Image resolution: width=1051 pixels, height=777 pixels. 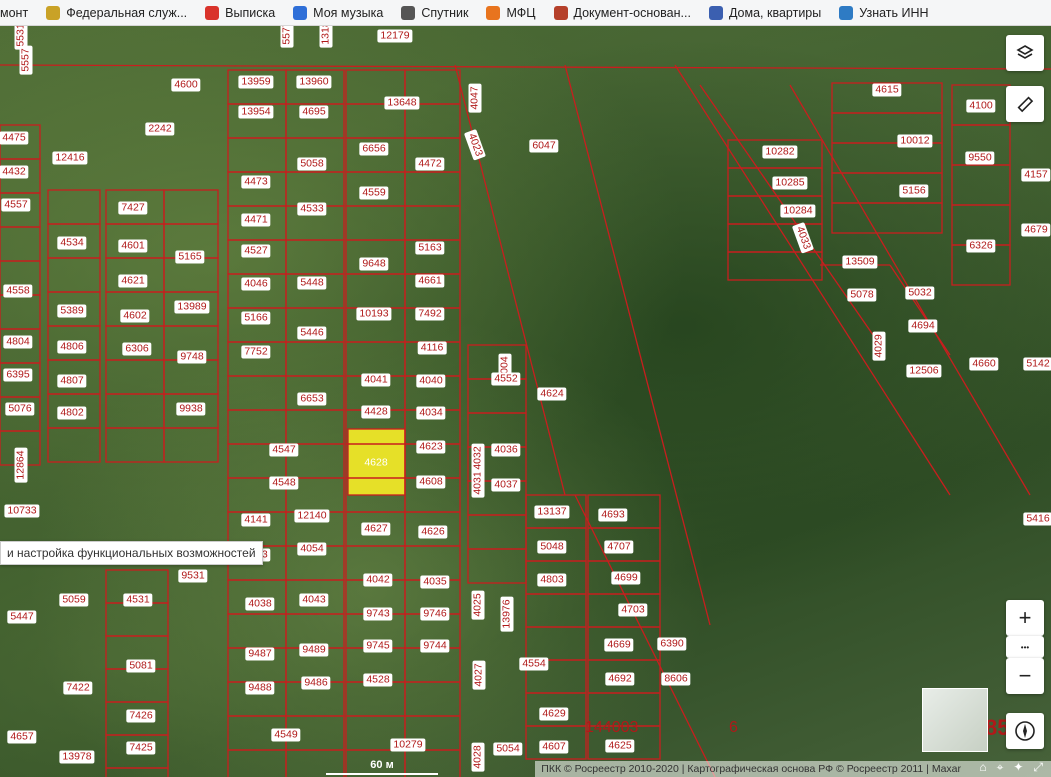 I want to click on parcel-label-2242: 2242, so click(x=160, y=129).